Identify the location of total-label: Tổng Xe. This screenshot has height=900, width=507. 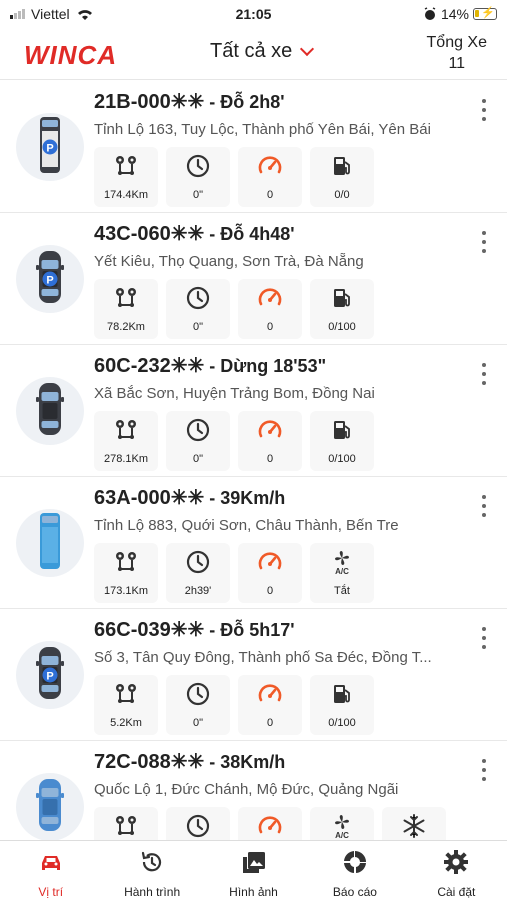
(456, 42).